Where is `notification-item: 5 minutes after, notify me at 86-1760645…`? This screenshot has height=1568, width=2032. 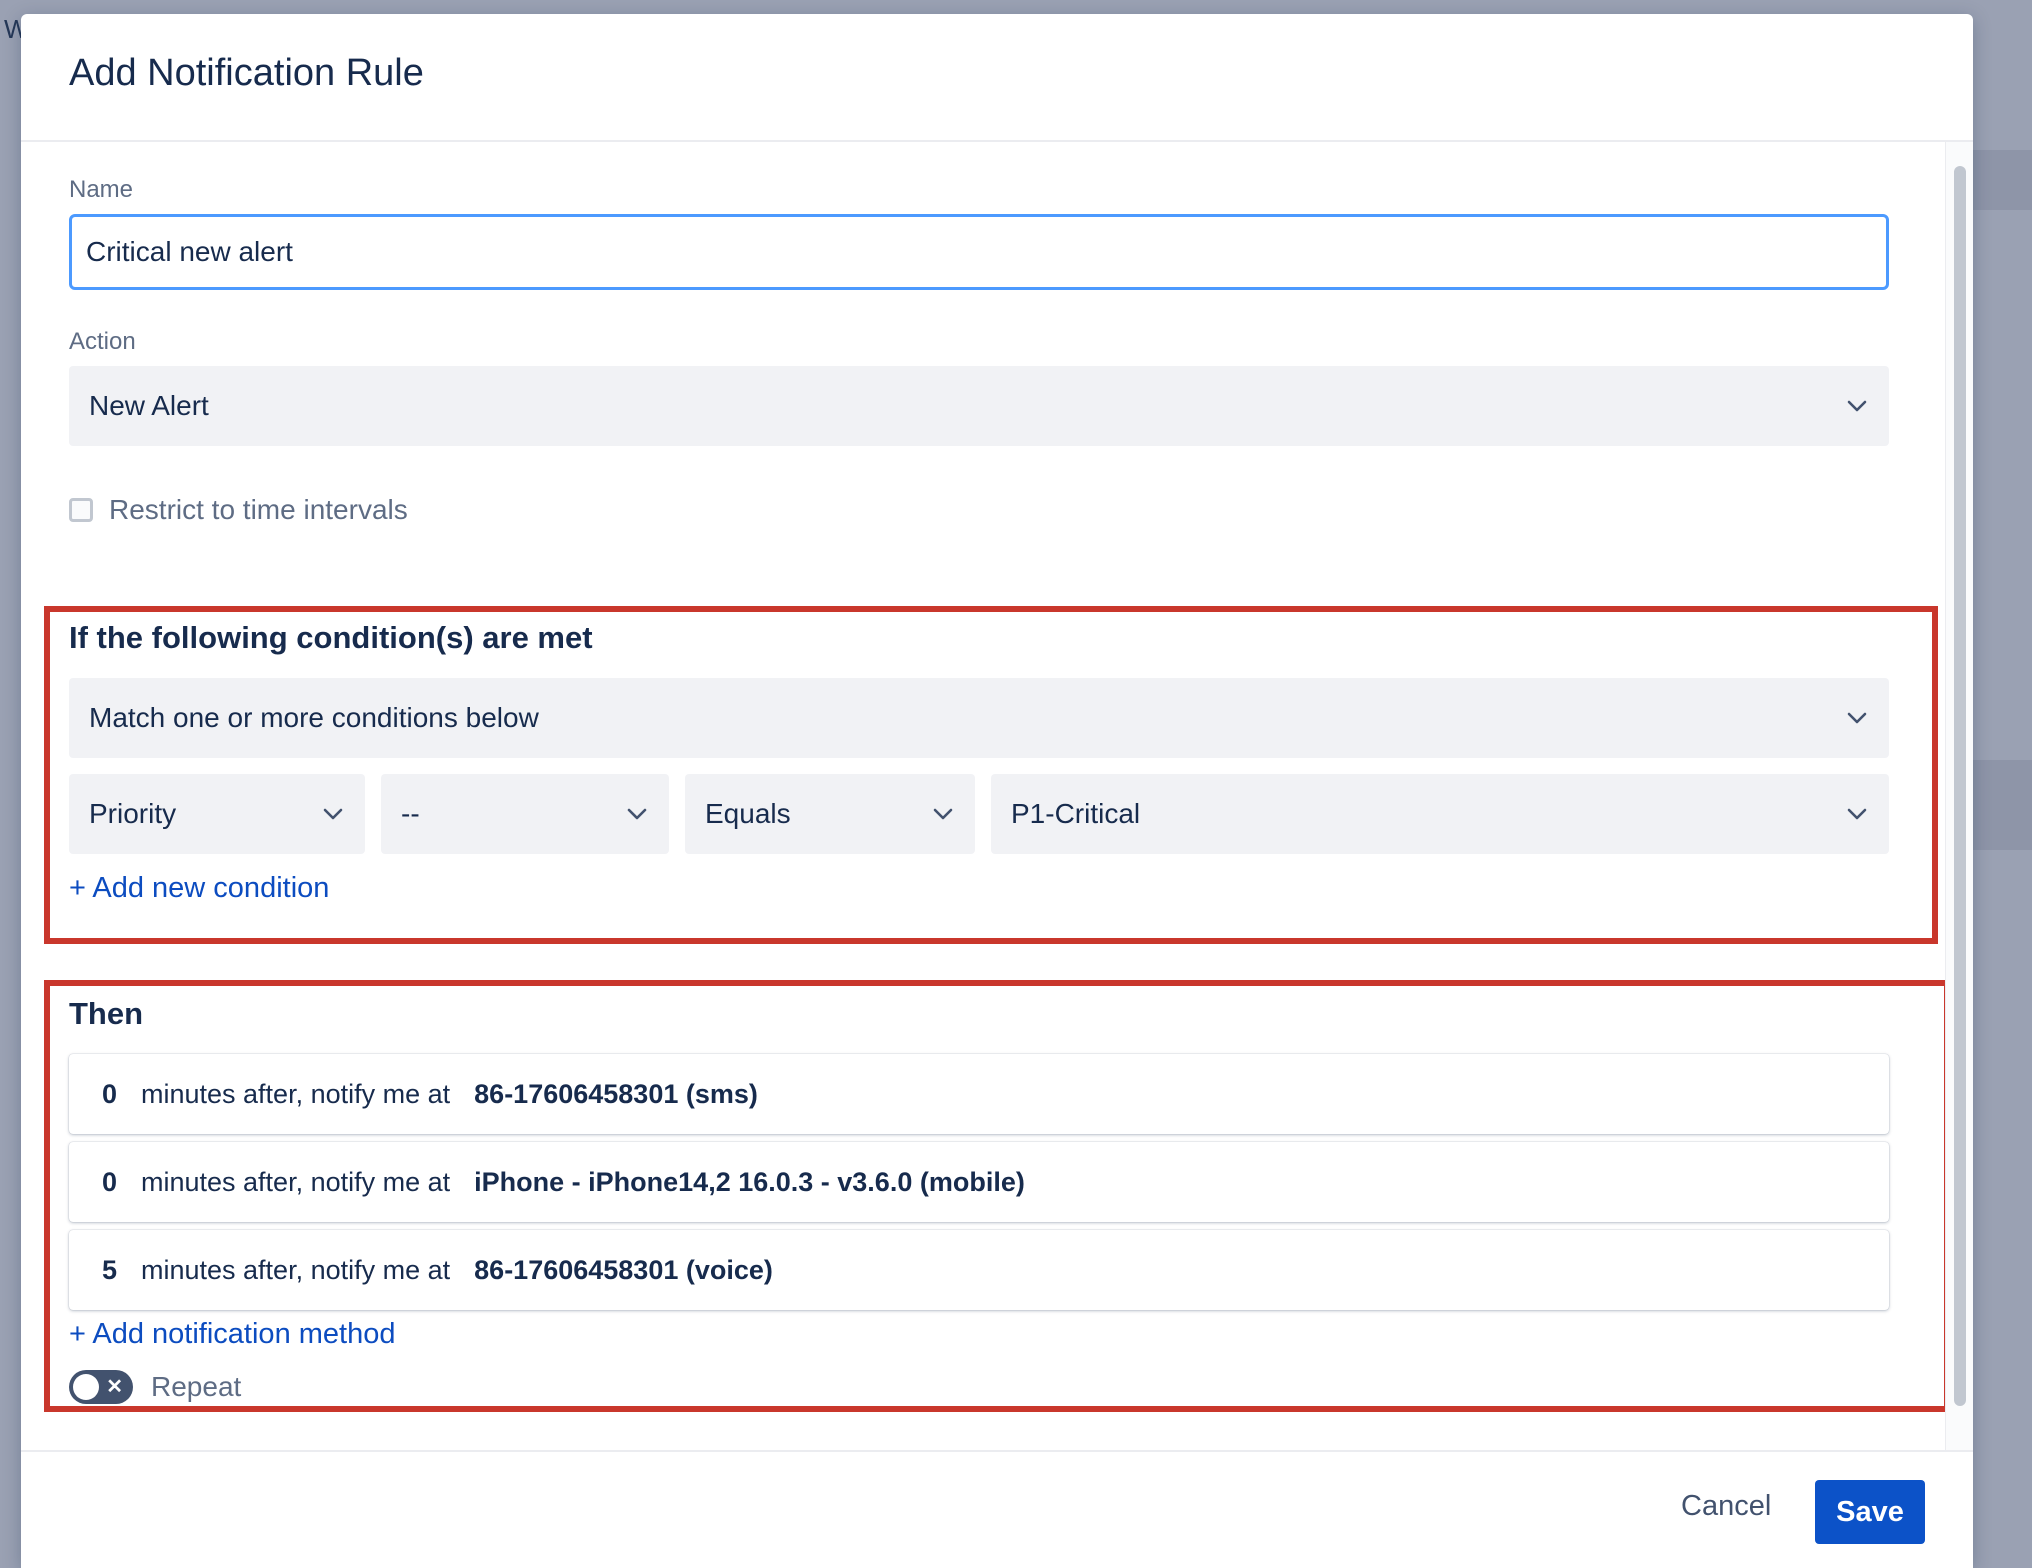 notification-item: 5 minutes after, notify me at 86-1760645… is located at coordinates (979, 1270).